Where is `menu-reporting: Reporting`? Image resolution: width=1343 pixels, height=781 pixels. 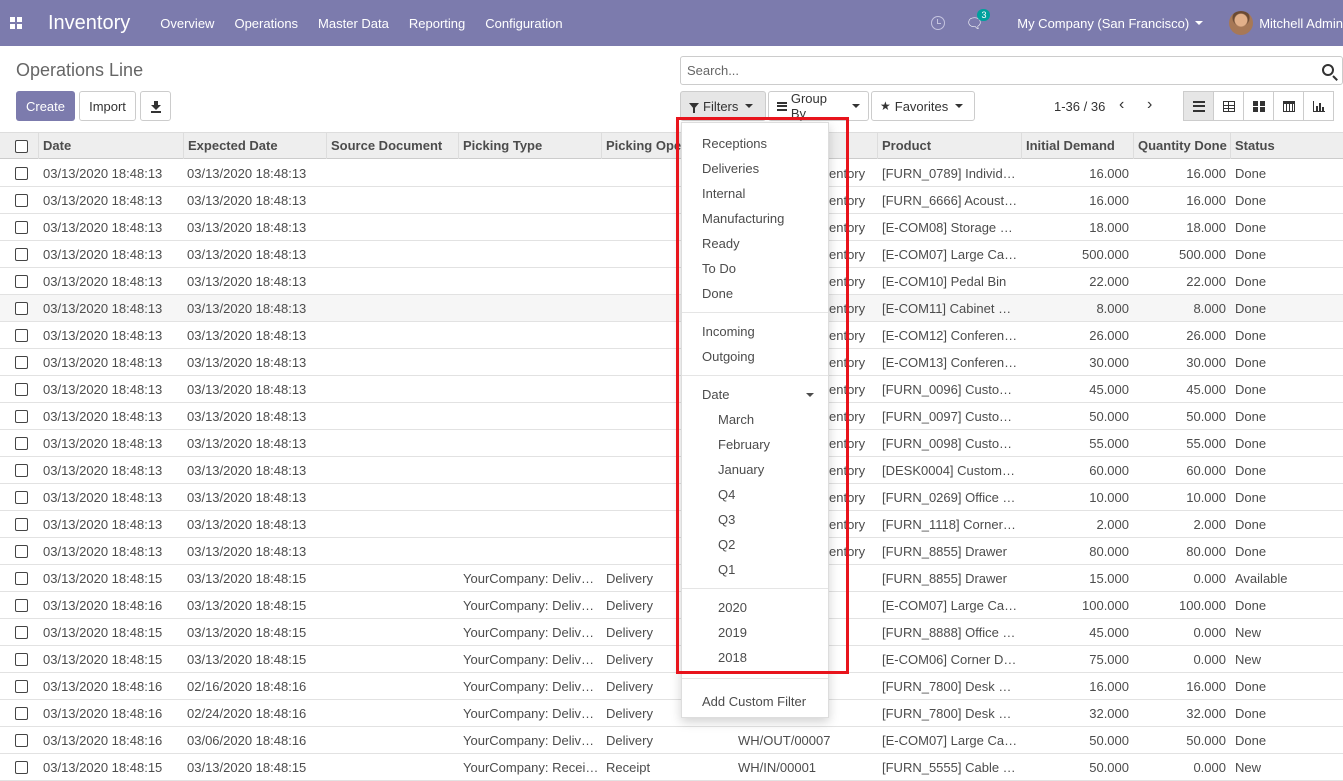
menu-reporting: Reporting is located at coordinates (437, 23).